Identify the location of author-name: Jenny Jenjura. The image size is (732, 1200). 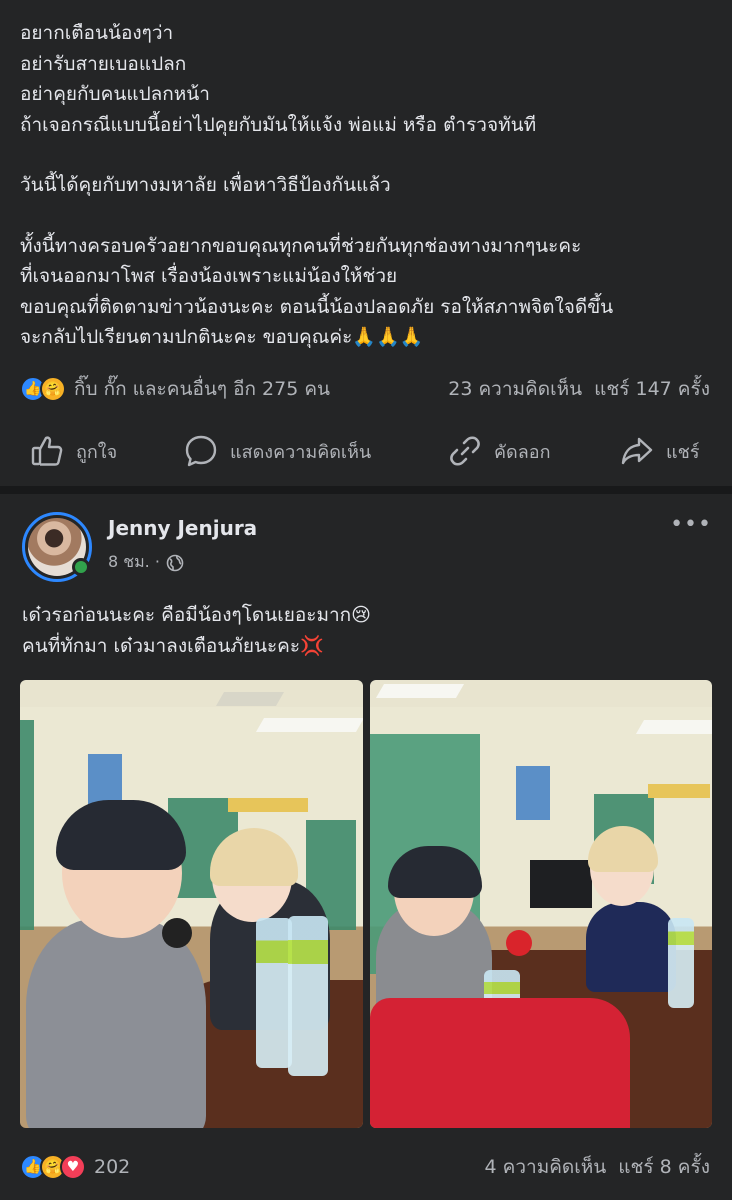
(182, 528).